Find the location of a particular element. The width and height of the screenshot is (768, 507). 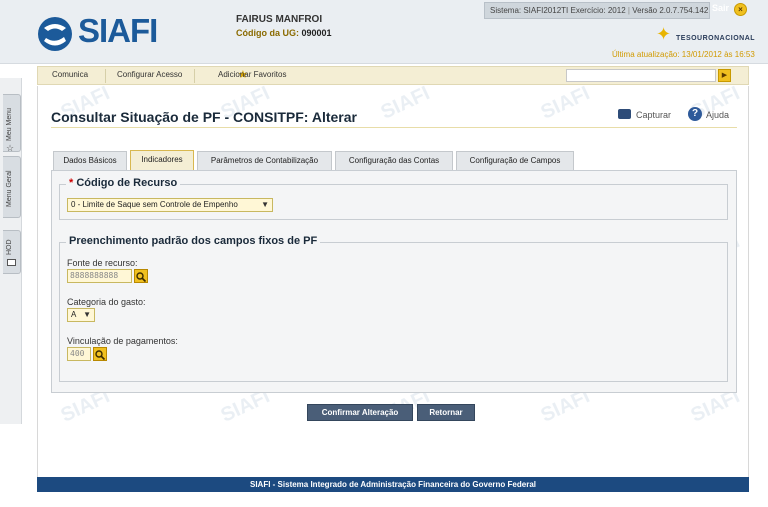

nav-comunica: Comunica is located at coordinates (70, 74).